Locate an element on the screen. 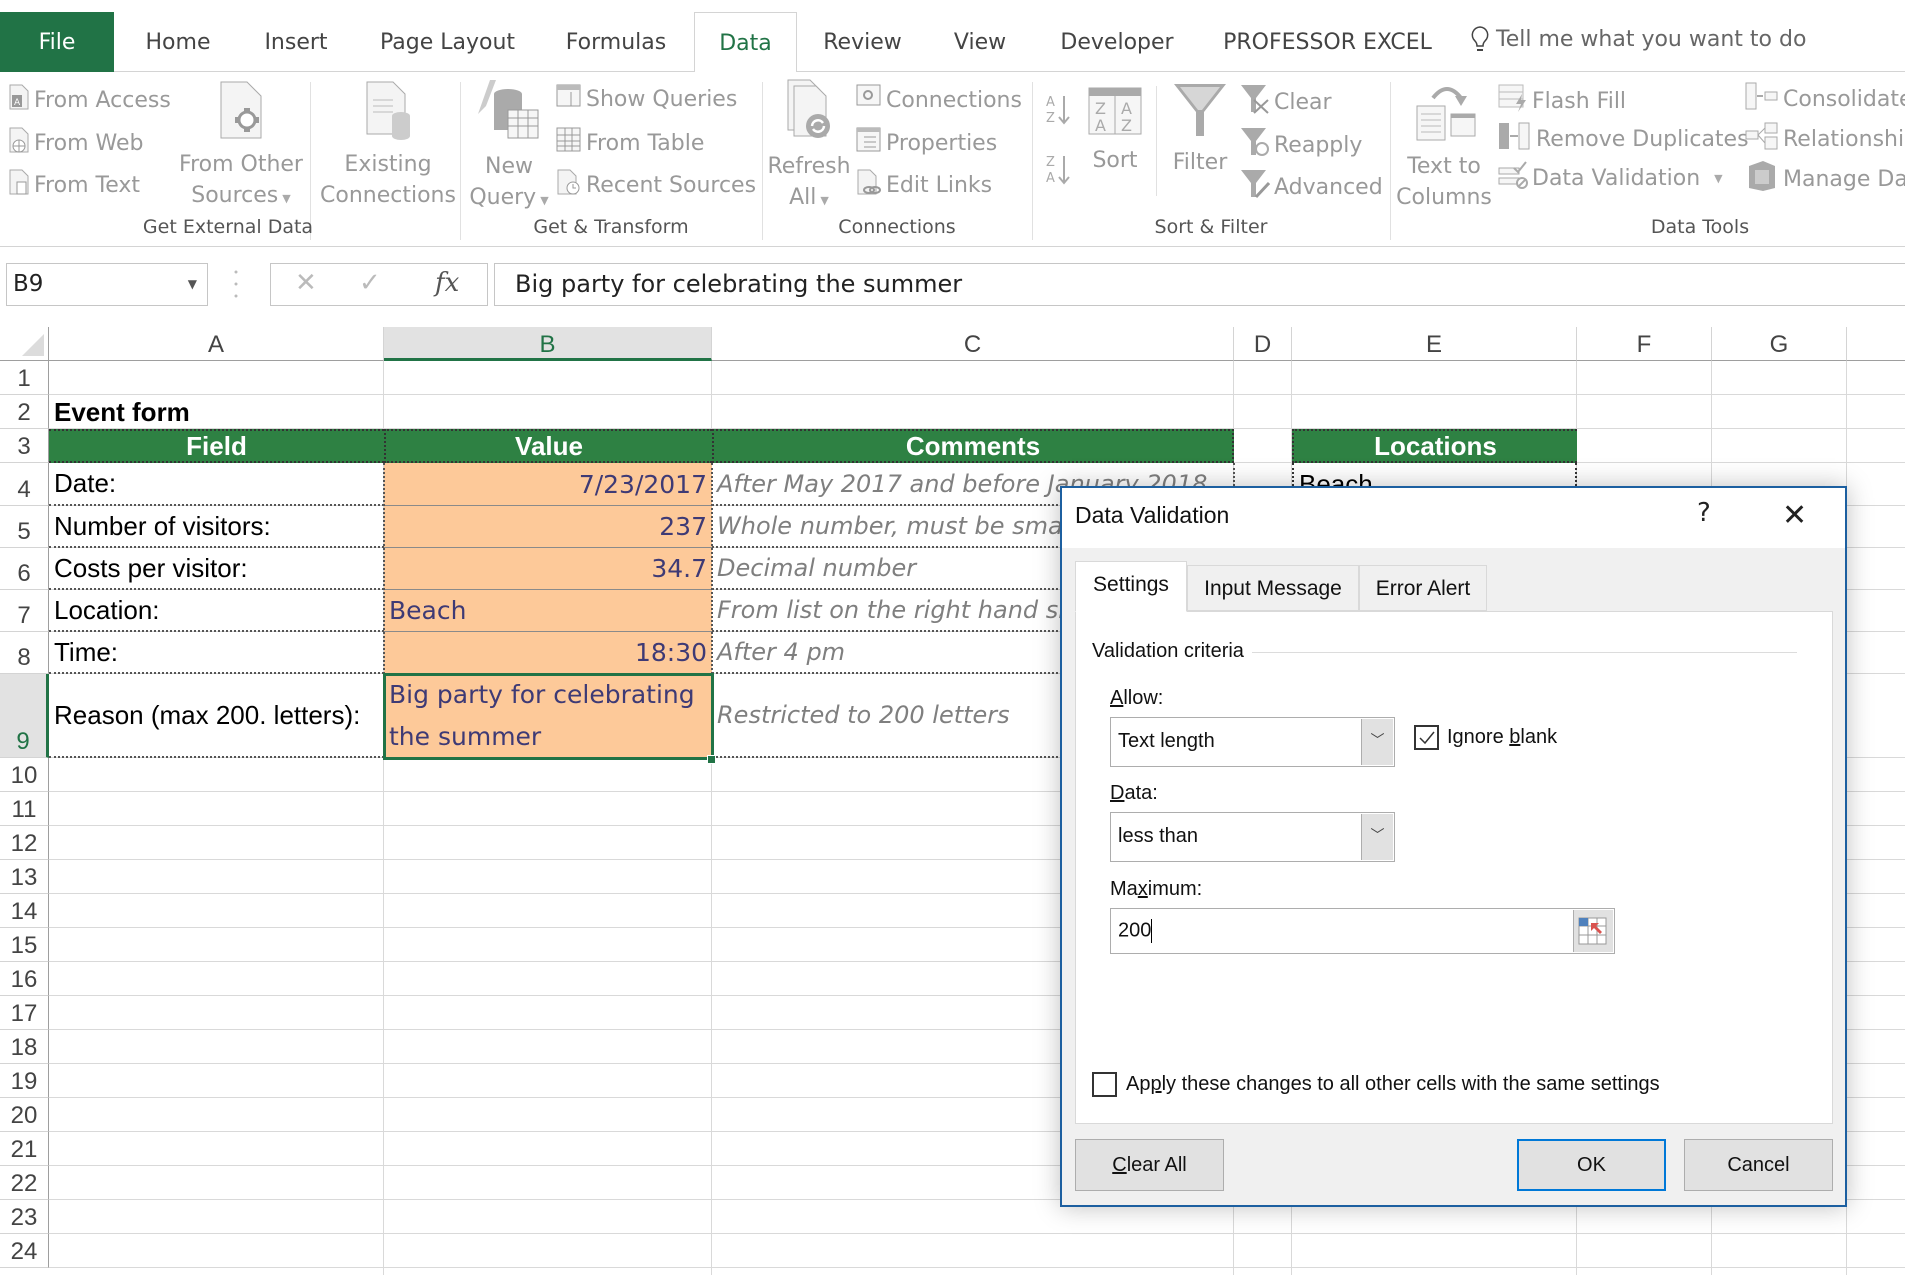 The height and width of the screenshot is (1275, 1905). tab-professor-excel: PROFESSOR EXCEL is located at coordinates (1327, 42).